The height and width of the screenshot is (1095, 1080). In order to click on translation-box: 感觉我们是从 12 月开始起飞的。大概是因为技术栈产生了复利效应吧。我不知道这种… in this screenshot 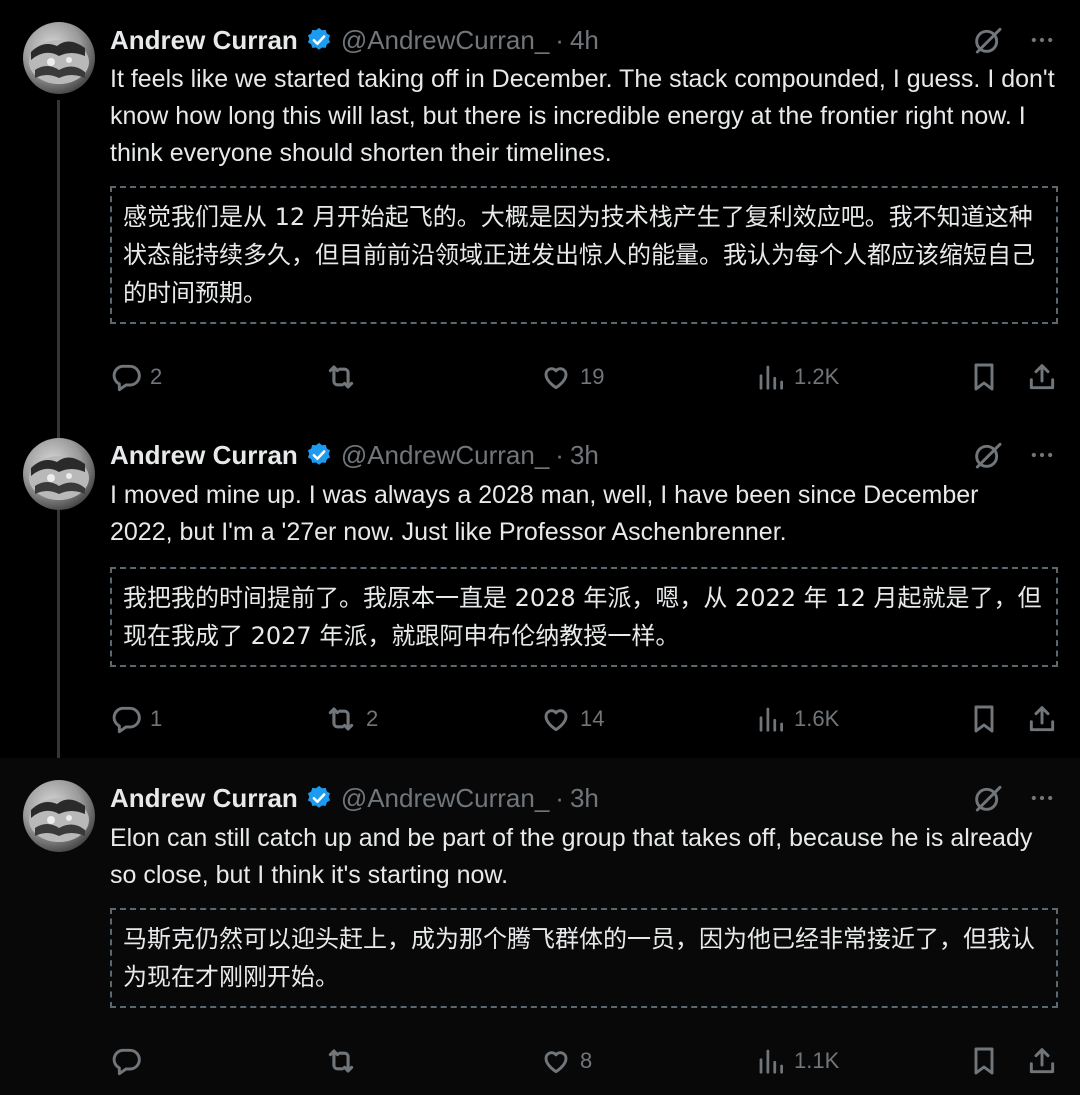, I will do `click(584, 255)`.